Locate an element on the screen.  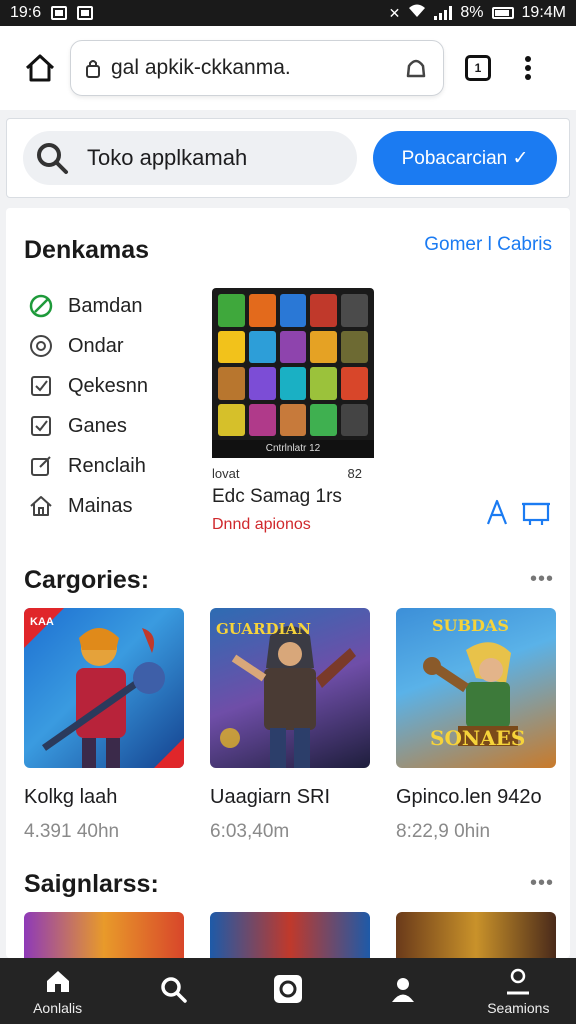
status-bar: 19:6 ✕ 8% 19:4M is located at coordinates (288, 13).